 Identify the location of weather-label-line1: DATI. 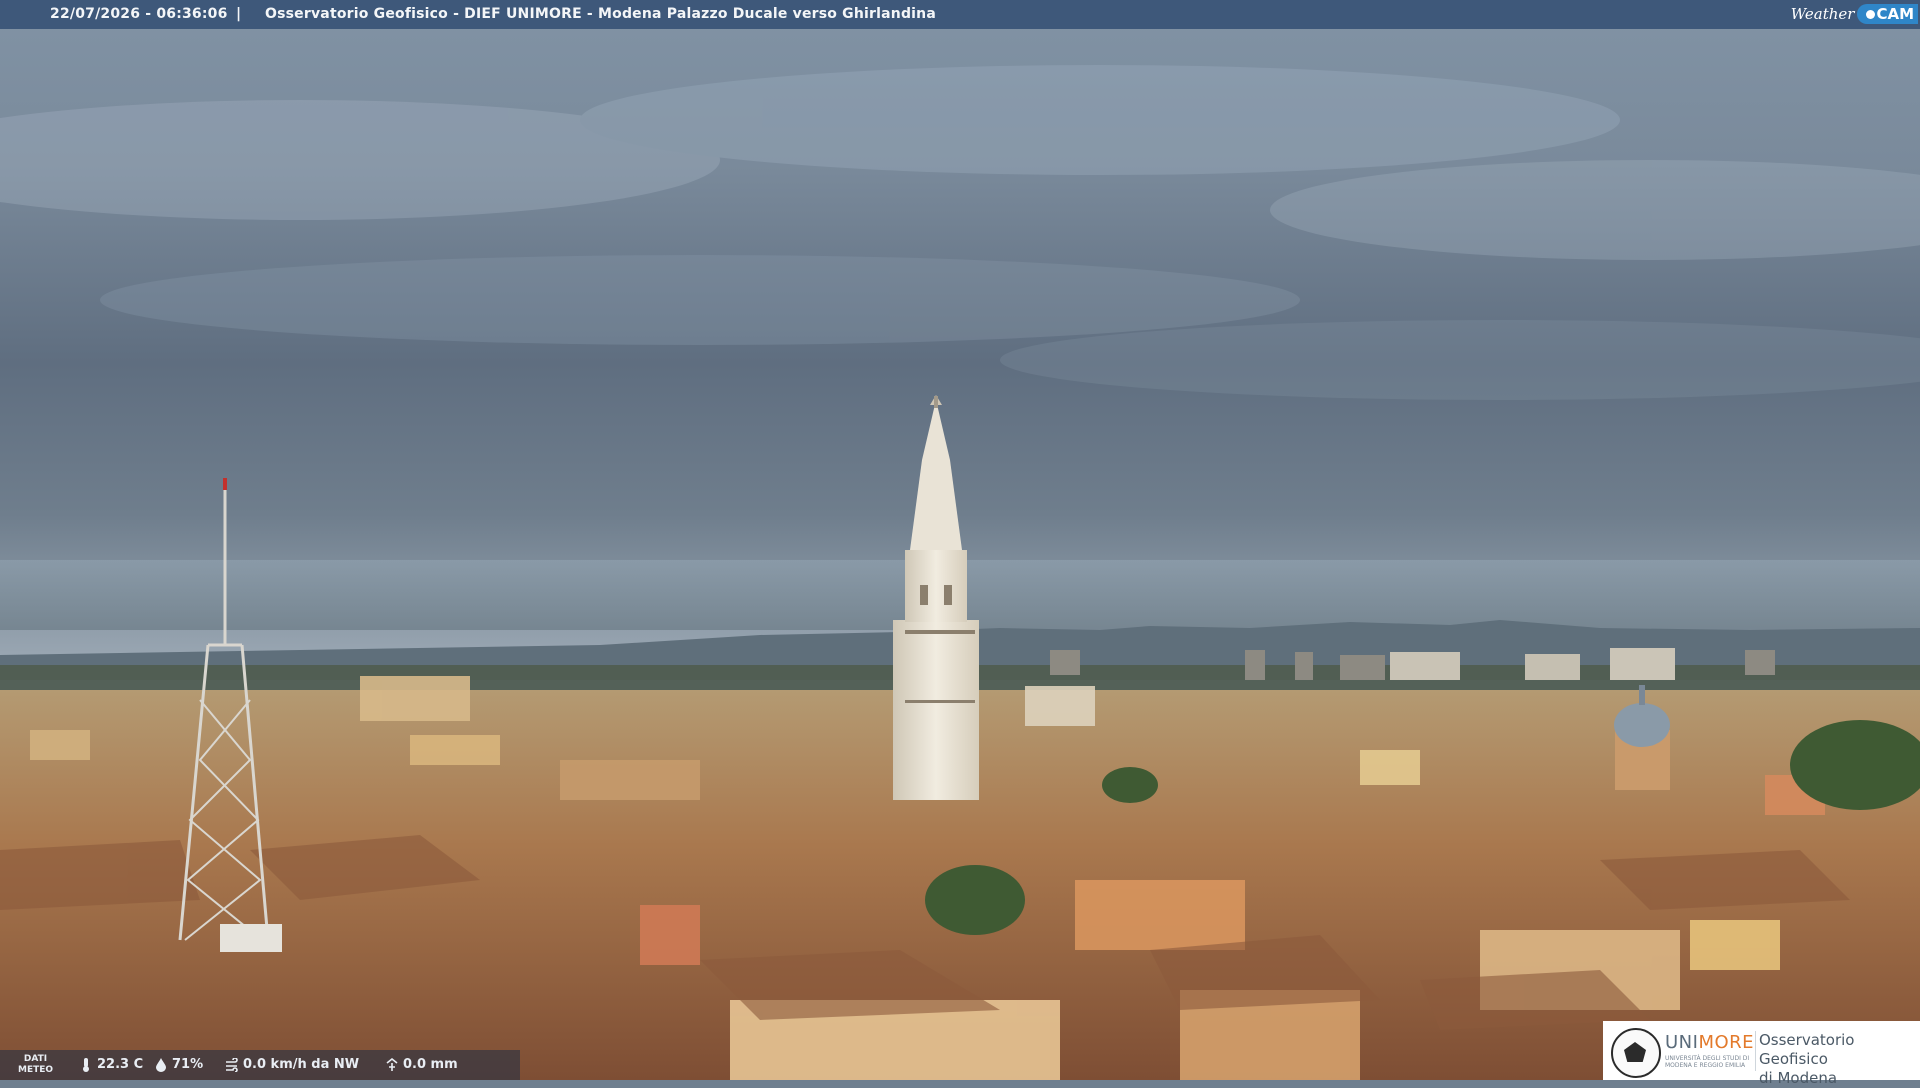
(35, 1059).